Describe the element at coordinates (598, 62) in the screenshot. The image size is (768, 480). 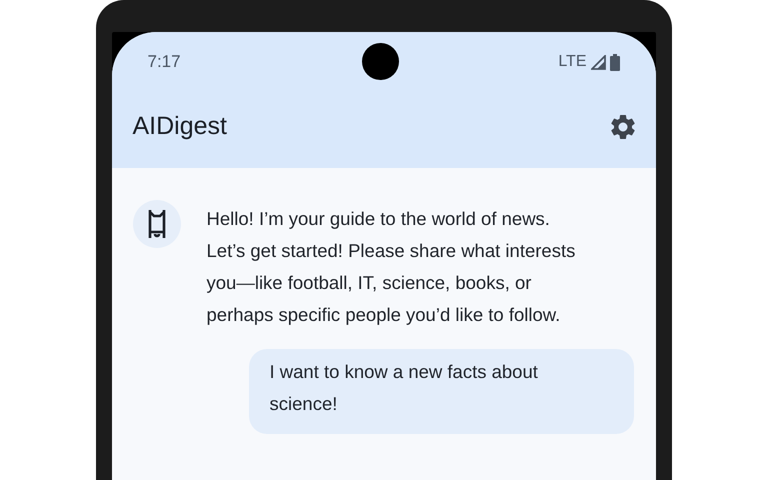
I see `signal-icon` at that location.